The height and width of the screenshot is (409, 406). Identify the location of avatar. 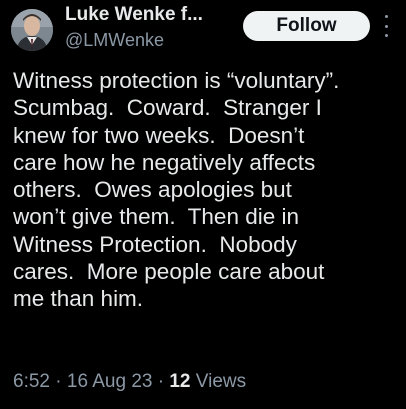
(32, 30).